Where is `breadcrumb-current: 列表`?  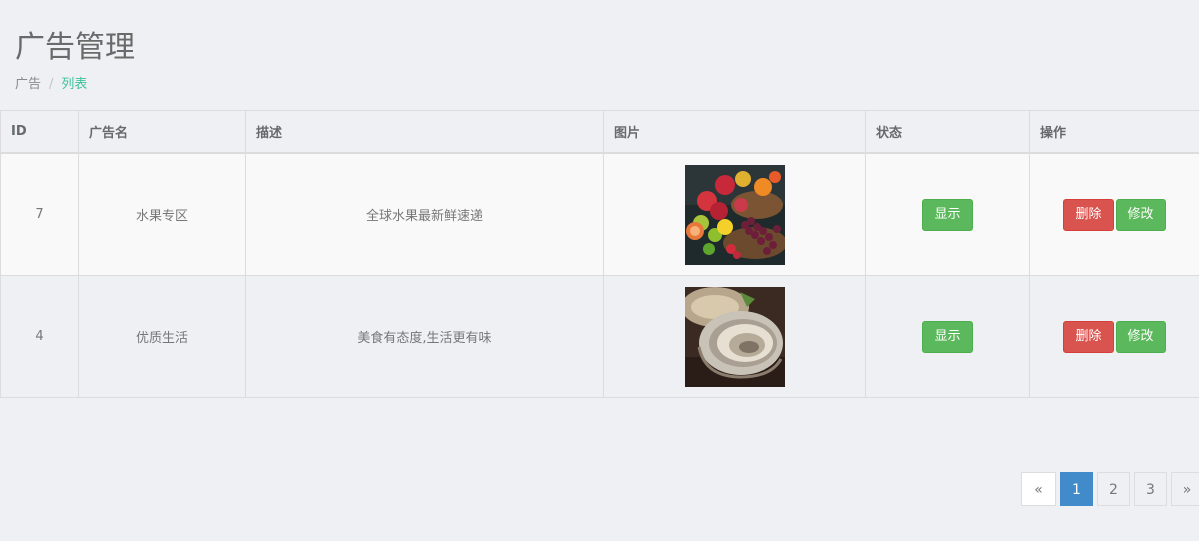
breadcrumb-current: 列表 is located at coordinates (74, 84).